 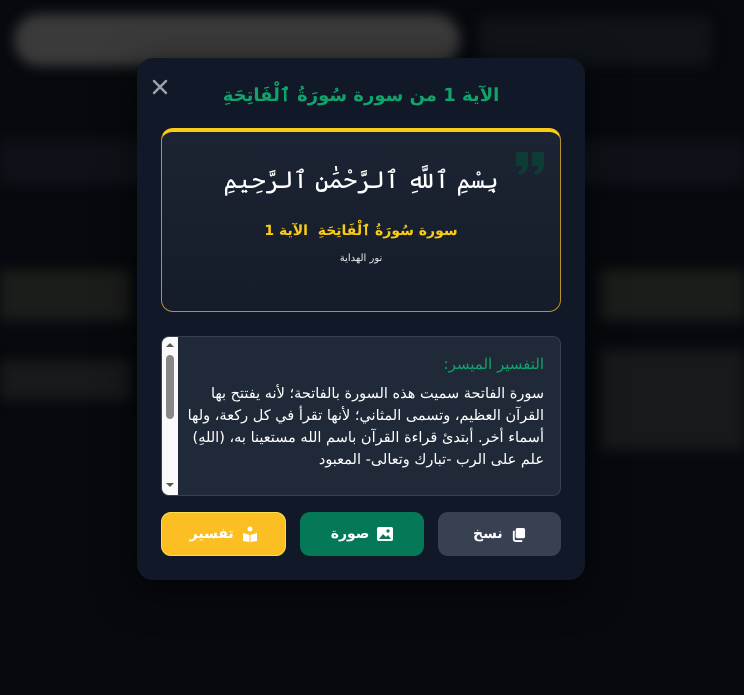 I want to click on image-button: صورة, so click(x=362, y=534).